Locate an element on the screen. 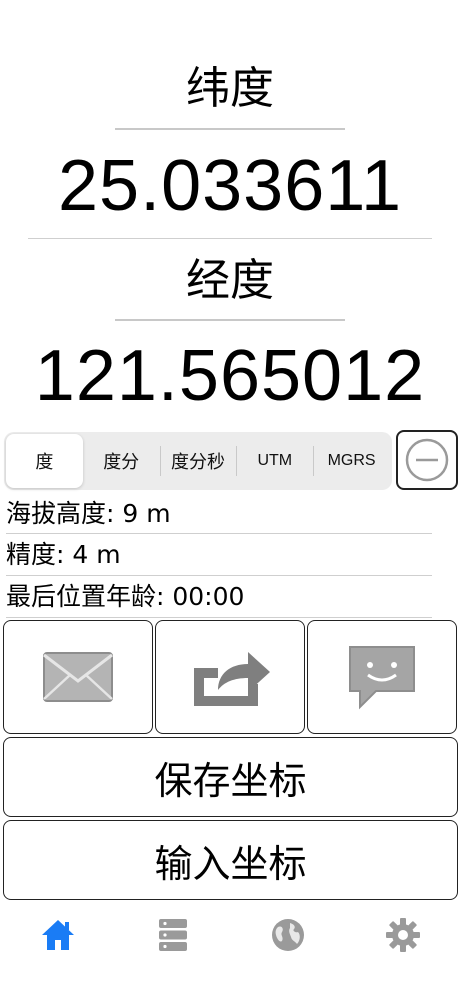 The height and width of the screenshot is (996, 460). last-fix-age-text: 最后位置年龄: 00:00 is located at coordinates (125, 596).